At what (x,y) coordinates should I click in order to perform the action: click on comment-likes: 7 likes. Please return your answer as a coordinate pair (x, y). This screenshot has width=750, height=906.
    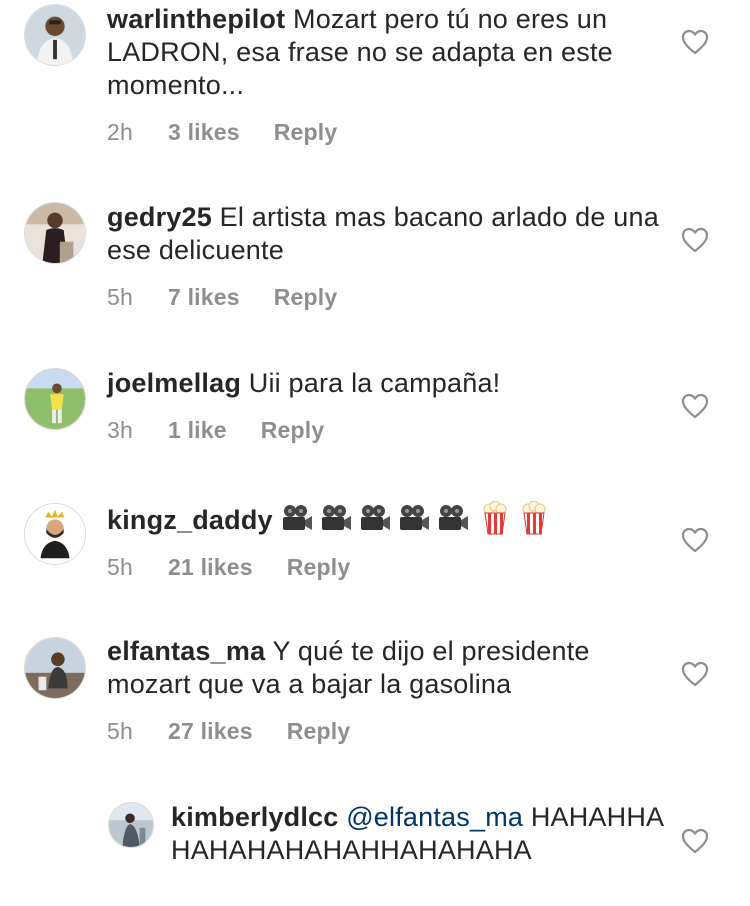
    Looking at the image, I should click on (204, 297).